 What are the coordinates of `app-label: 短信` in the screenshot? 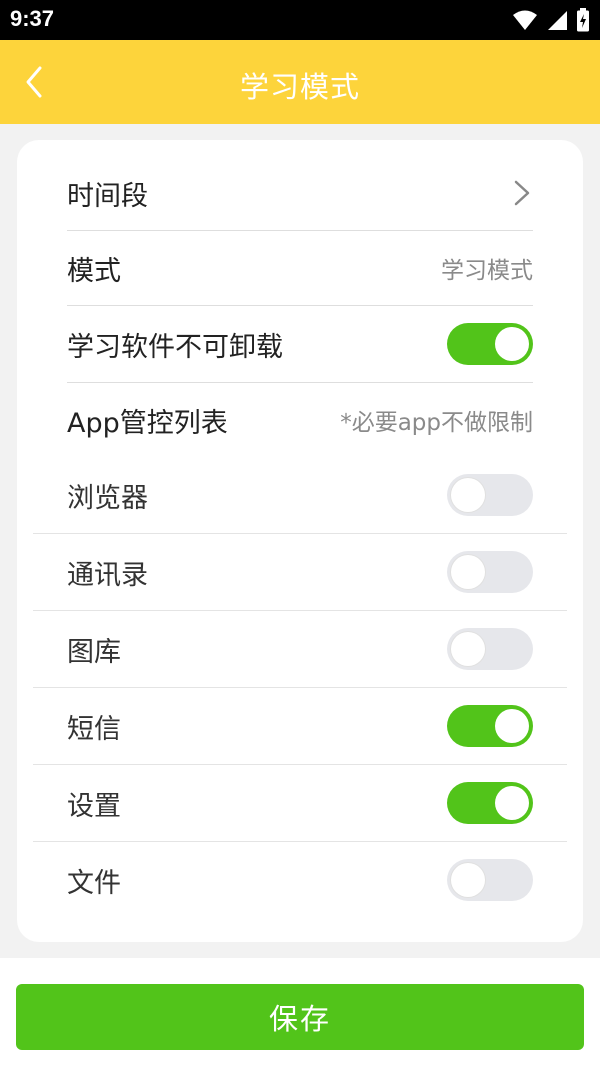 It's located at (94, 729).